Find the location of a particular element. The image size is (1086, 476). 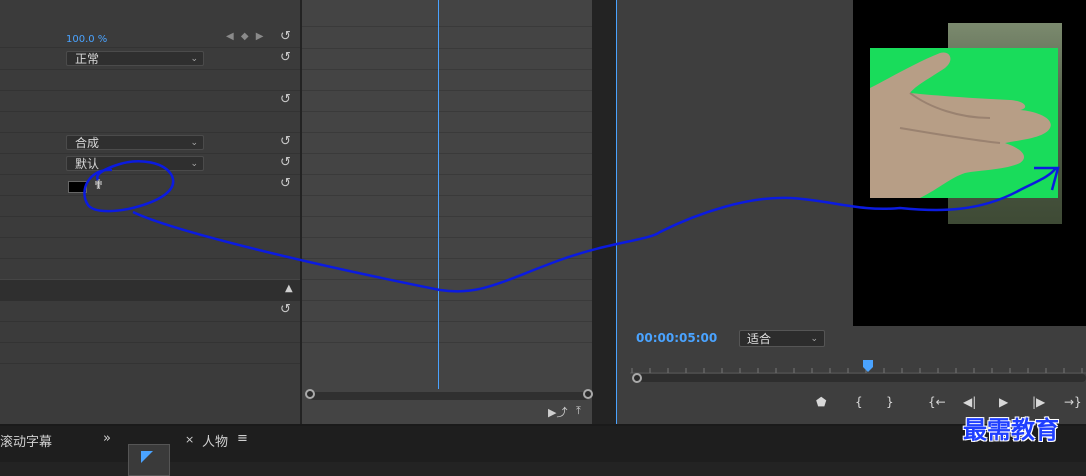

blend-mode-value: 正常 is located at coordinates (87, 59).